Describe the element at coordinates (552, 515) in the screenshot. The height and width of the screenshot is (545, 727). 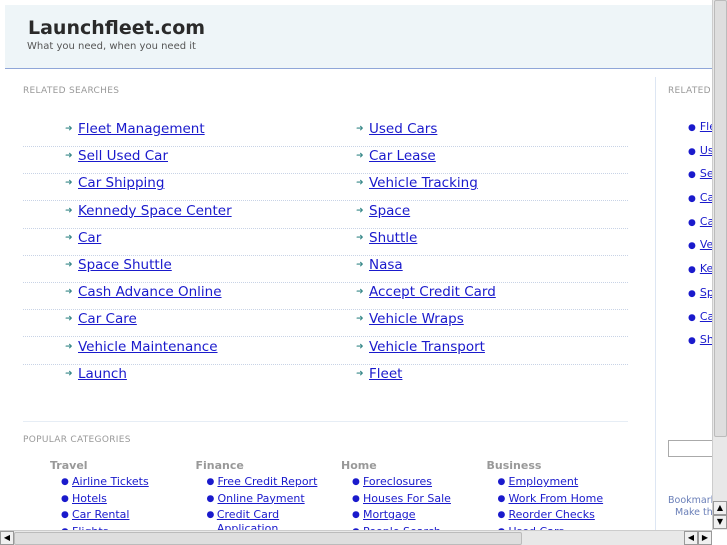
I see `category-link: Reorder Checks` at that location.